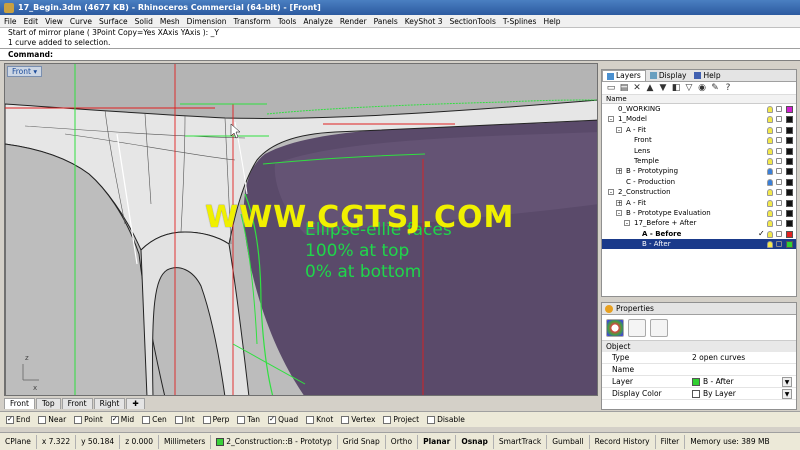 The width and height of the screenshot is (800, 450). What do you see at coordinates (424, 21) in the screenshot?
I see `menu-keyshot-3: KeyShot 3` at bounding box center [424, 21].